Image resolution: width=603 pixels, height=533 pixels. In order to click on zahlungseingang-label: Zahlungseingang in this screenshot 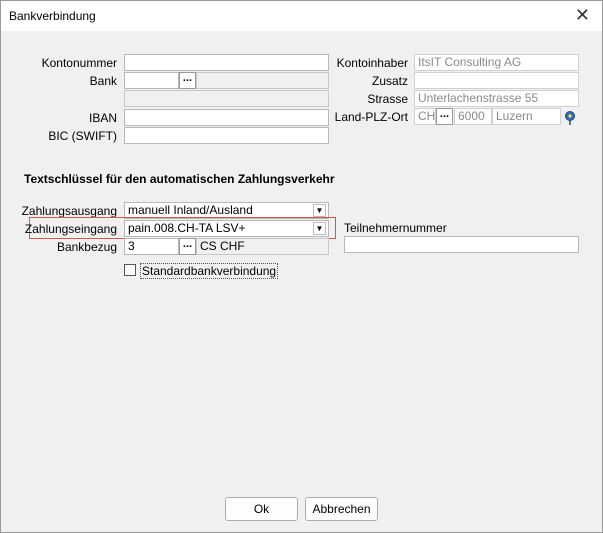, I will do `click(70, 229)`.